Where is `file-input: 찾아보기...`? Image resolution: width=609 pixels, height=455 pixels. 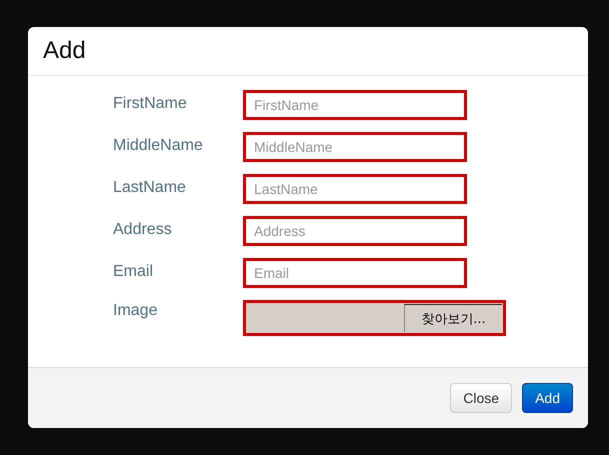 file-input: 찾아보기... is located at coordinates (374, 318).